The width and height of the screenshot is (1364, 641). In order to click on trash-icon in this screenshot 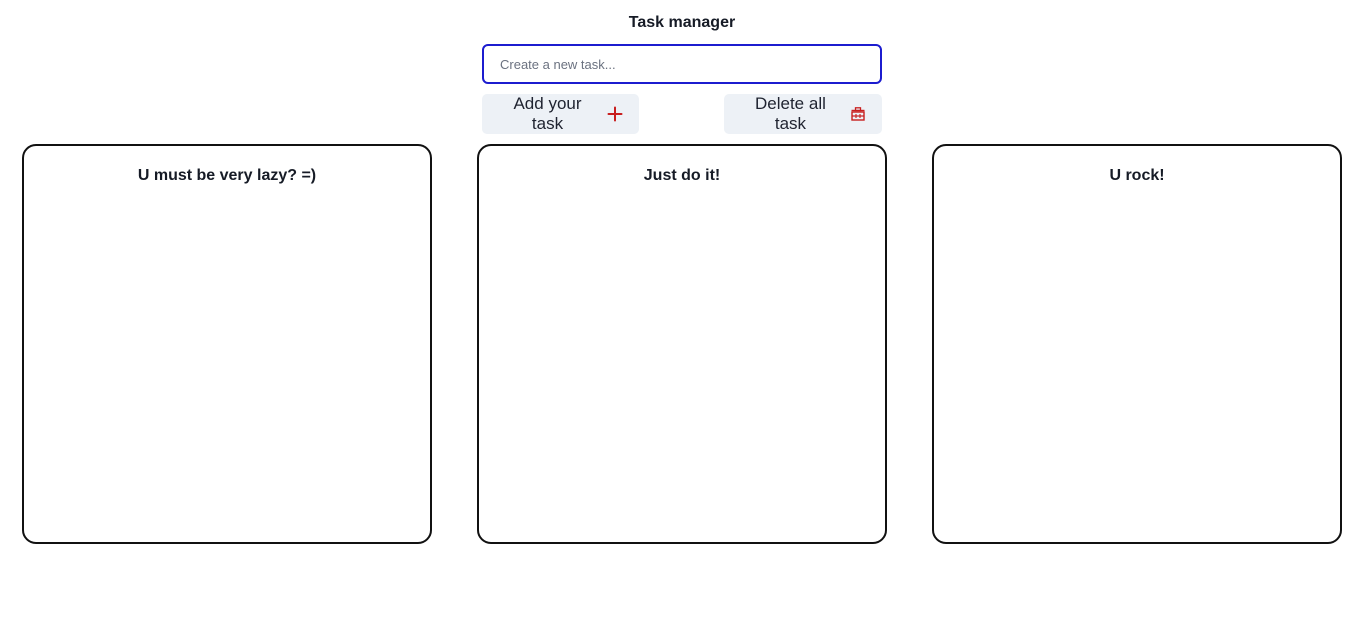, I will do `click(858, 114)`.